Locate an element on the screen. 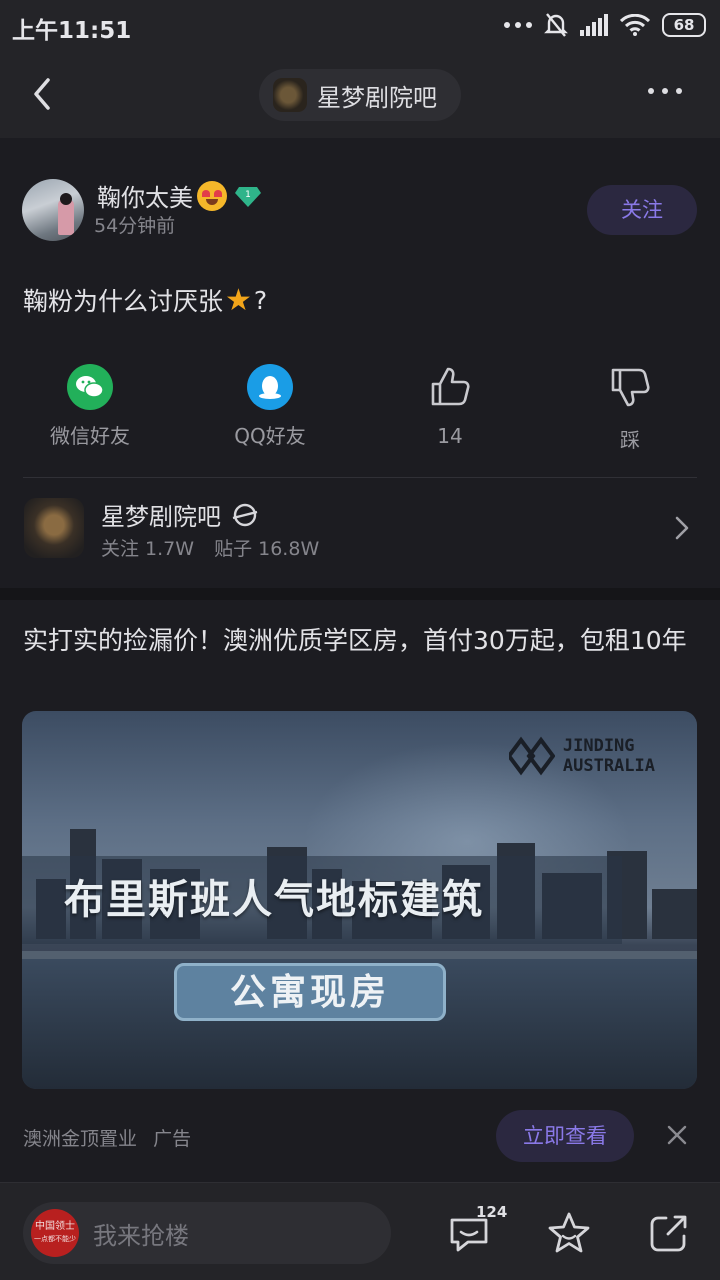  post-title: 鞠粉为什么讨厌张 ★ ? is located at coordinates (145, 300).